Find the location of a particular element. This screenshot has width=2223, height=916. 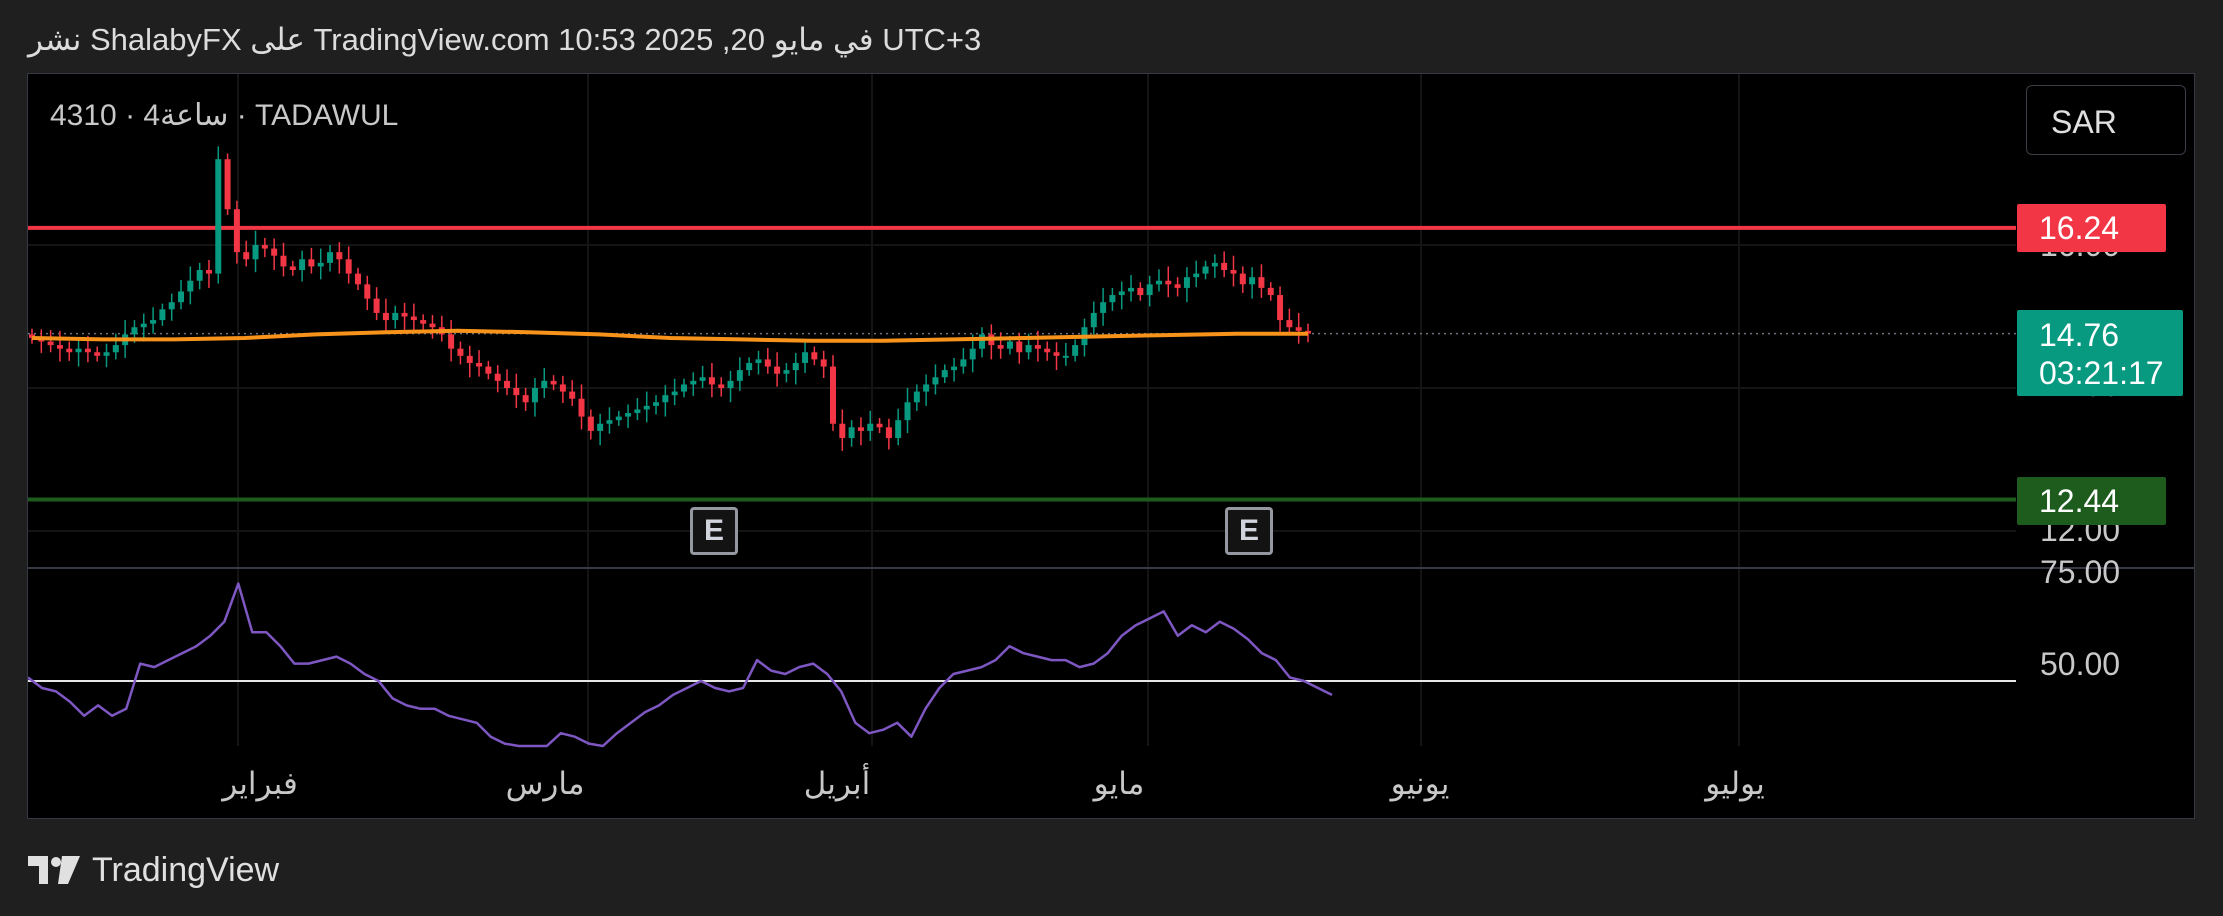

last-price-value: 14.76 is located at coordinates (2079, 335).